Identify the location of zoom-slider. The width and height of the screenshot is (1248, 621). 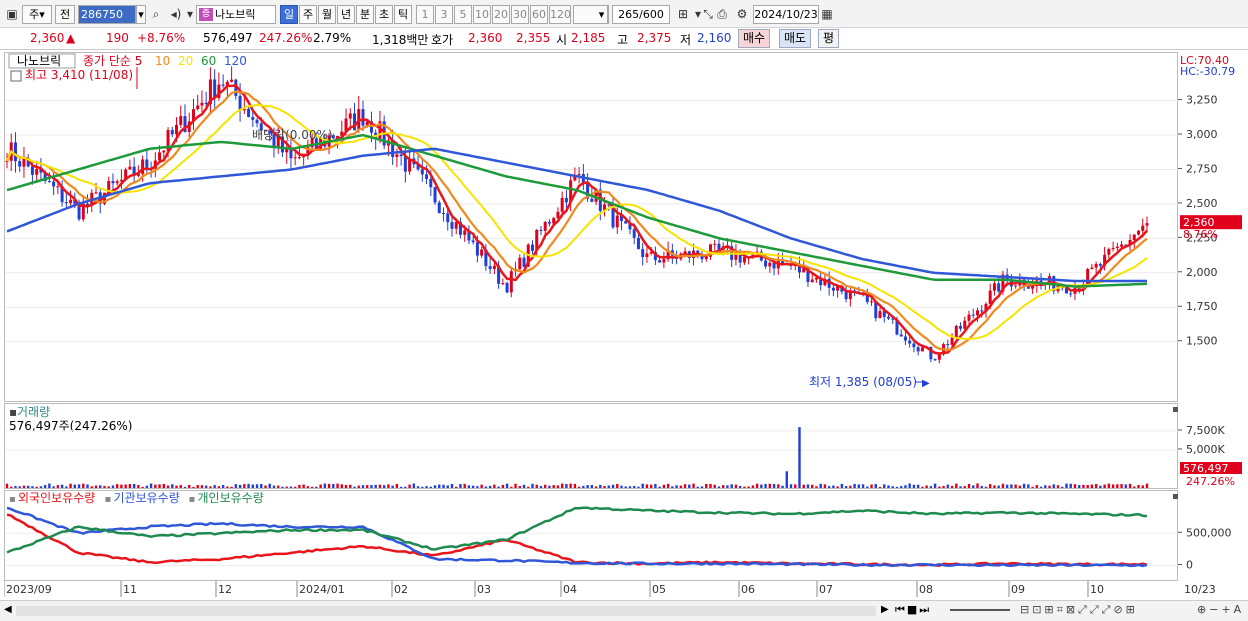
(980, 610).